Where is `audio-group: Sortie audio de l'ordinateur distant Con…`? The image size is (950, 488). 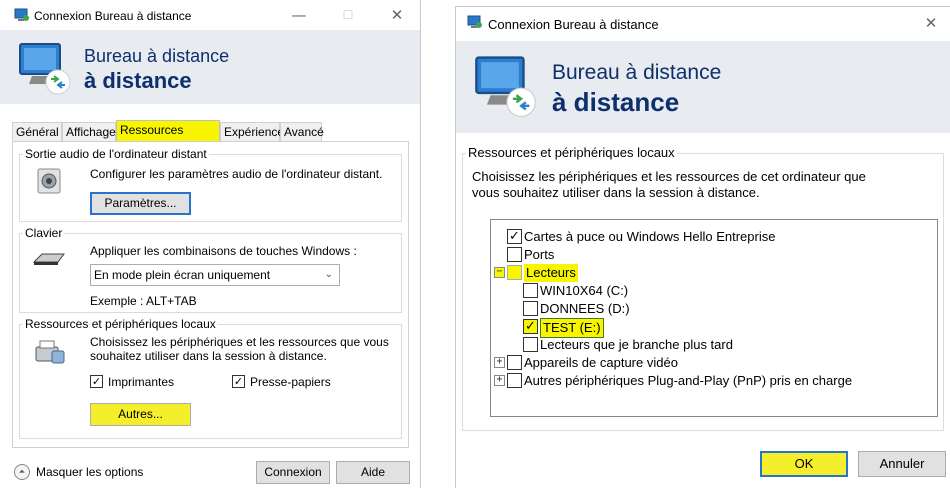 audio-group: Sortie audio de l'ordinateur distant Con… is located at coordinates (210, 184).